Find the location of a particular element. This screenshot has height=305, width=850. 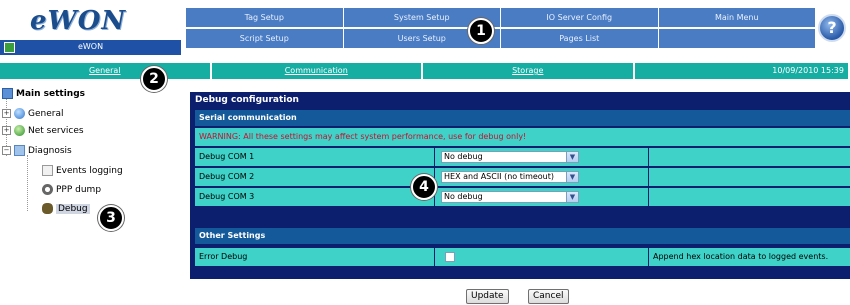

tree-connector is located at coordinates (27, 183).